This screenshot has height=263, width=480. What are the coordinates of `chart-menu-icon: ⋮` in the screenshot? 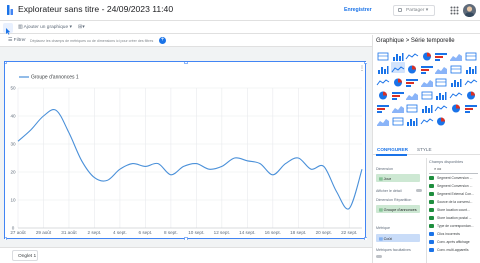 It's located at (362, 69).